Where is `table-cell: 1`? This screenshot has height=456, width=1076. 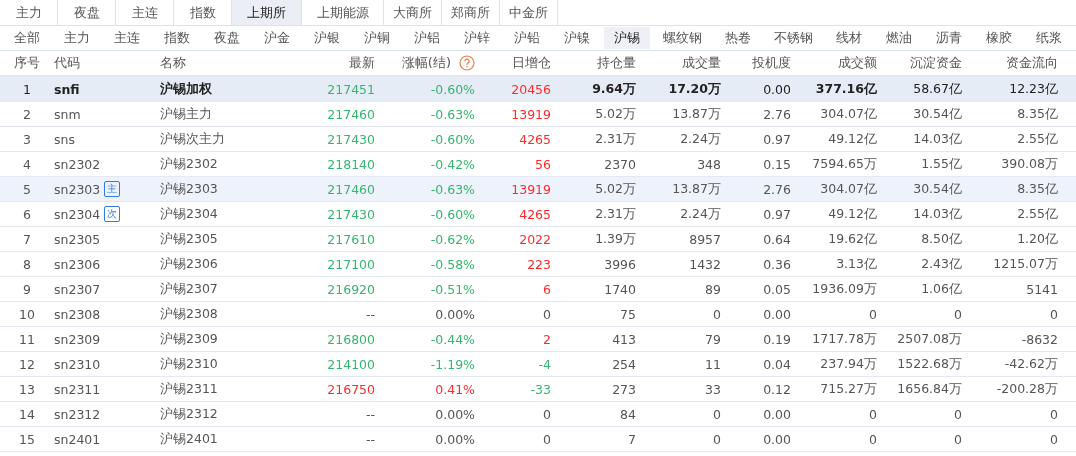 table-cell: 1 is located at coordinates (27, 89).